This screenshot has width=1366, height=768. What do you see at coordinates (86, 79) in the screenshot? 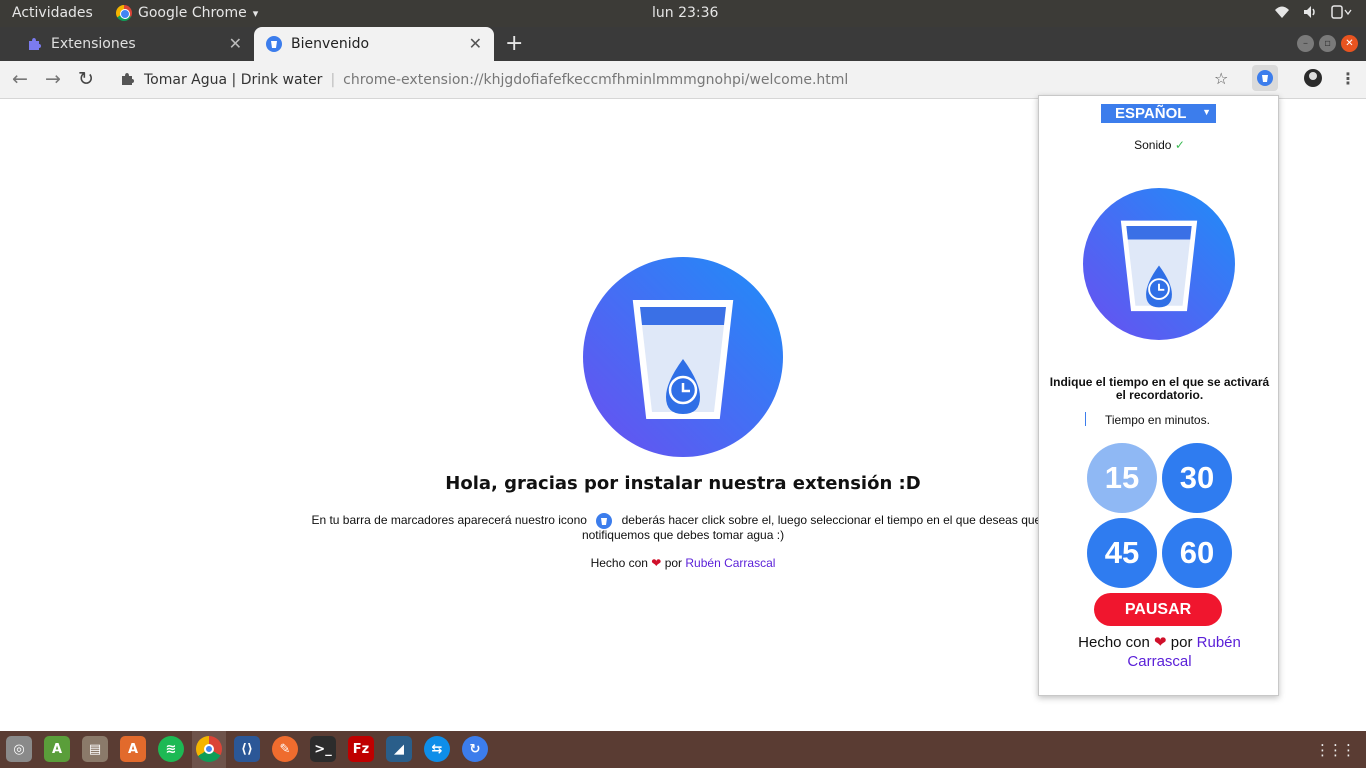
I see `reload-icon: ↻` at bounding box center [86, 79].